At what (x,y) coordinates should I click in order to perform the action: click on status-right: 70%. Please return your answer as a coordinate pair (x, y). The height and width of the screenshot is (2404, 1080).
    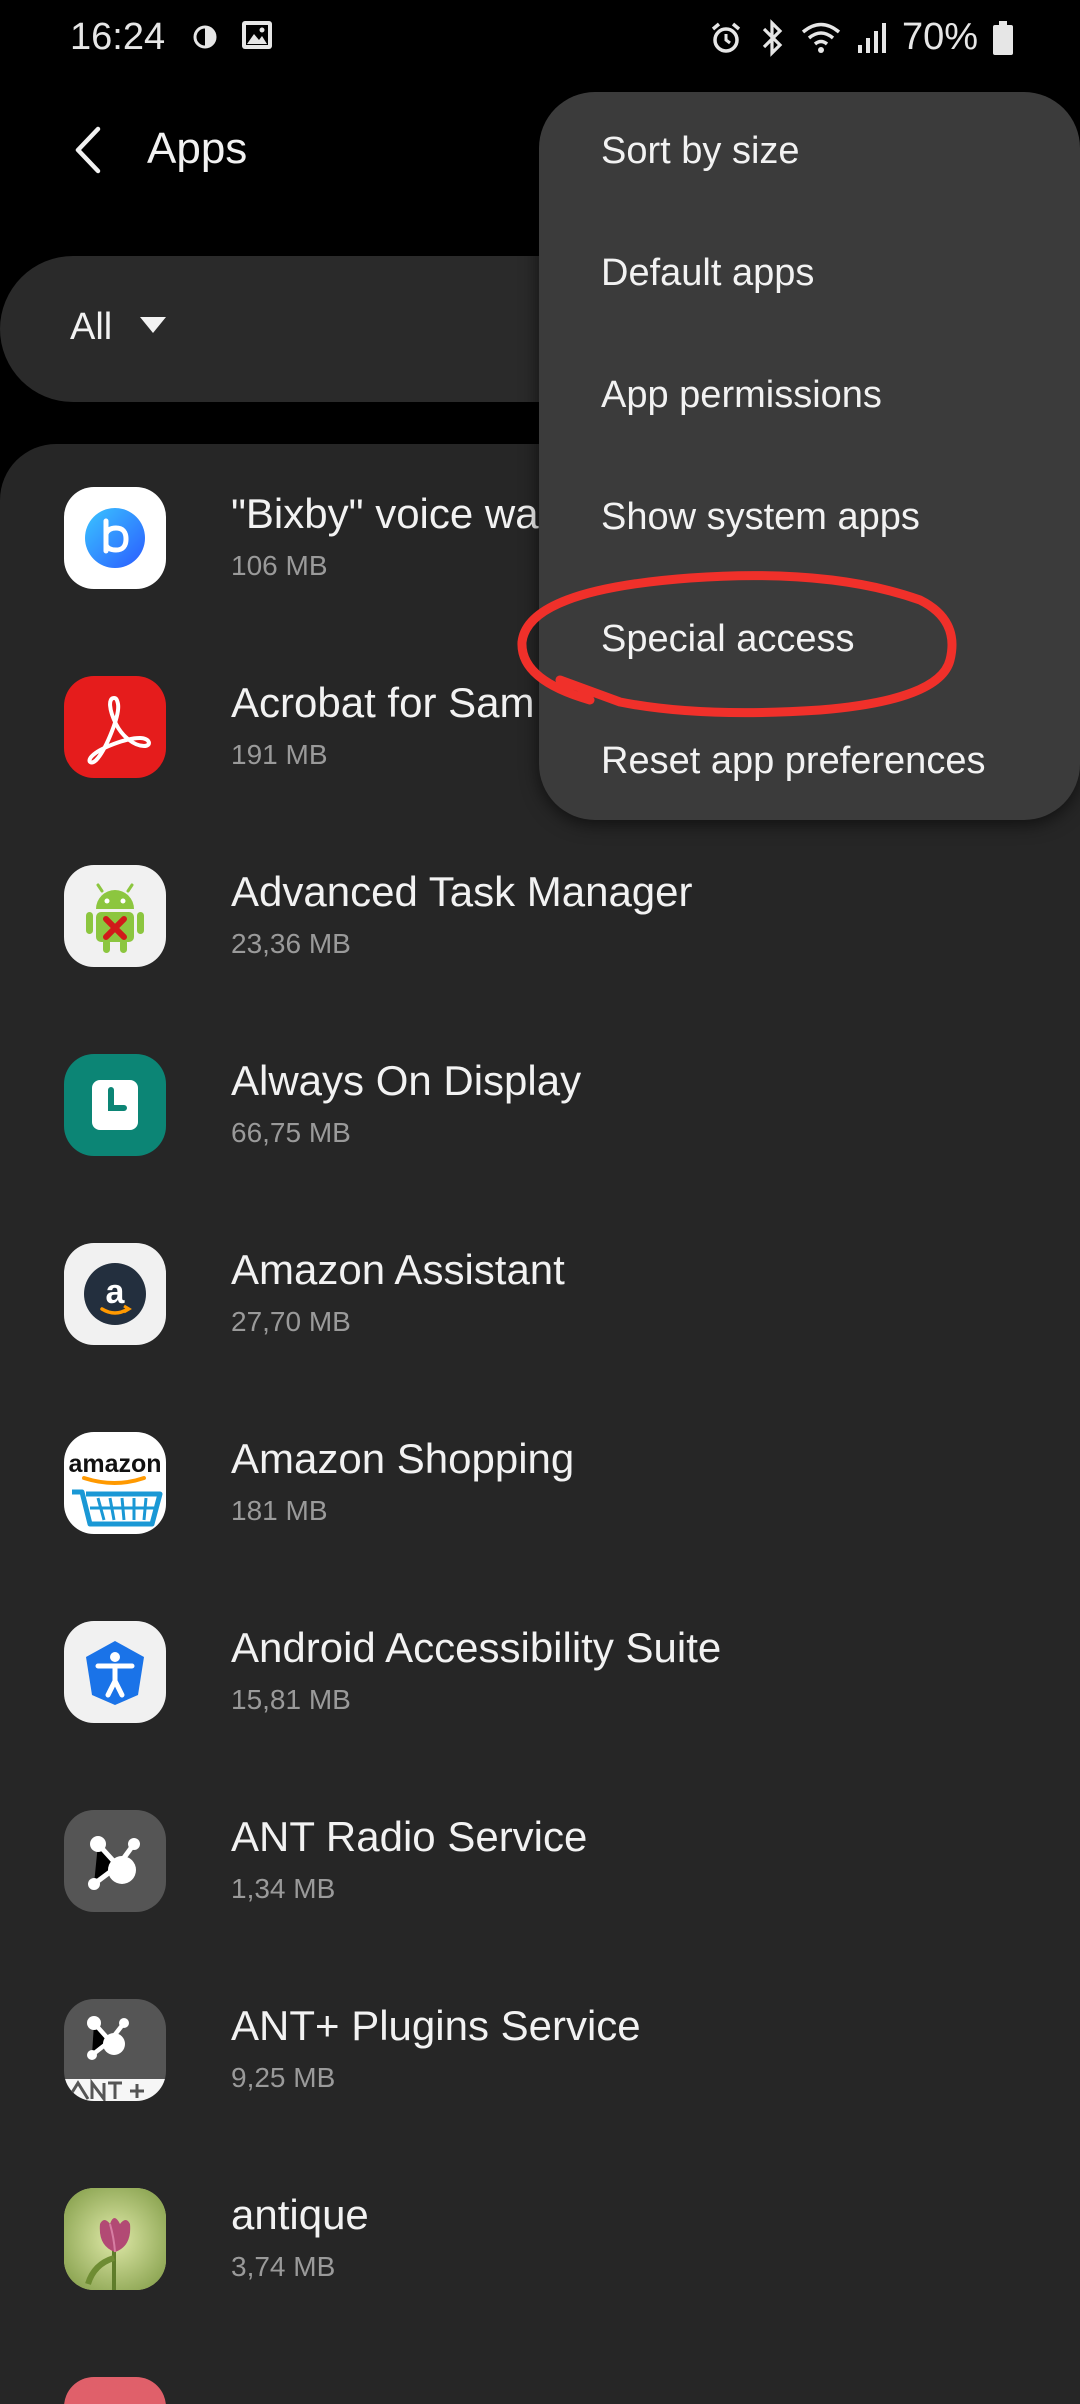
    Looking at the image, I should click on (861, 37).